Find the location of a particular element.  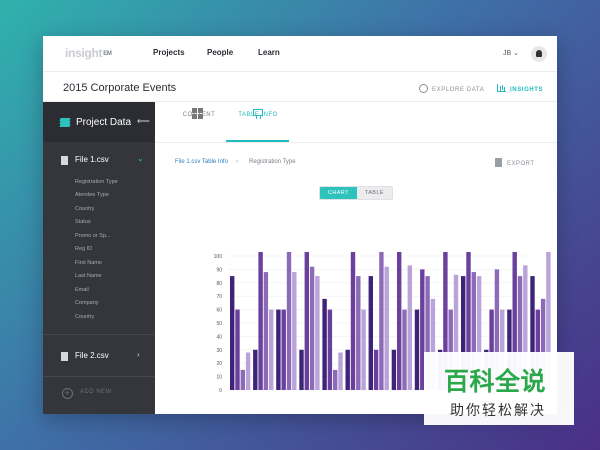

logo-text: insight is located at coordinates (84, 53).